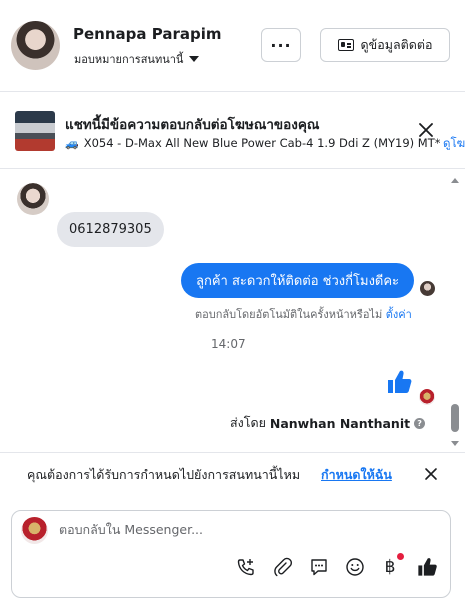 This screenshot has width=465, height=603. I want to click on sent-by-prefix: ส่งโดย, so click(248, 422).